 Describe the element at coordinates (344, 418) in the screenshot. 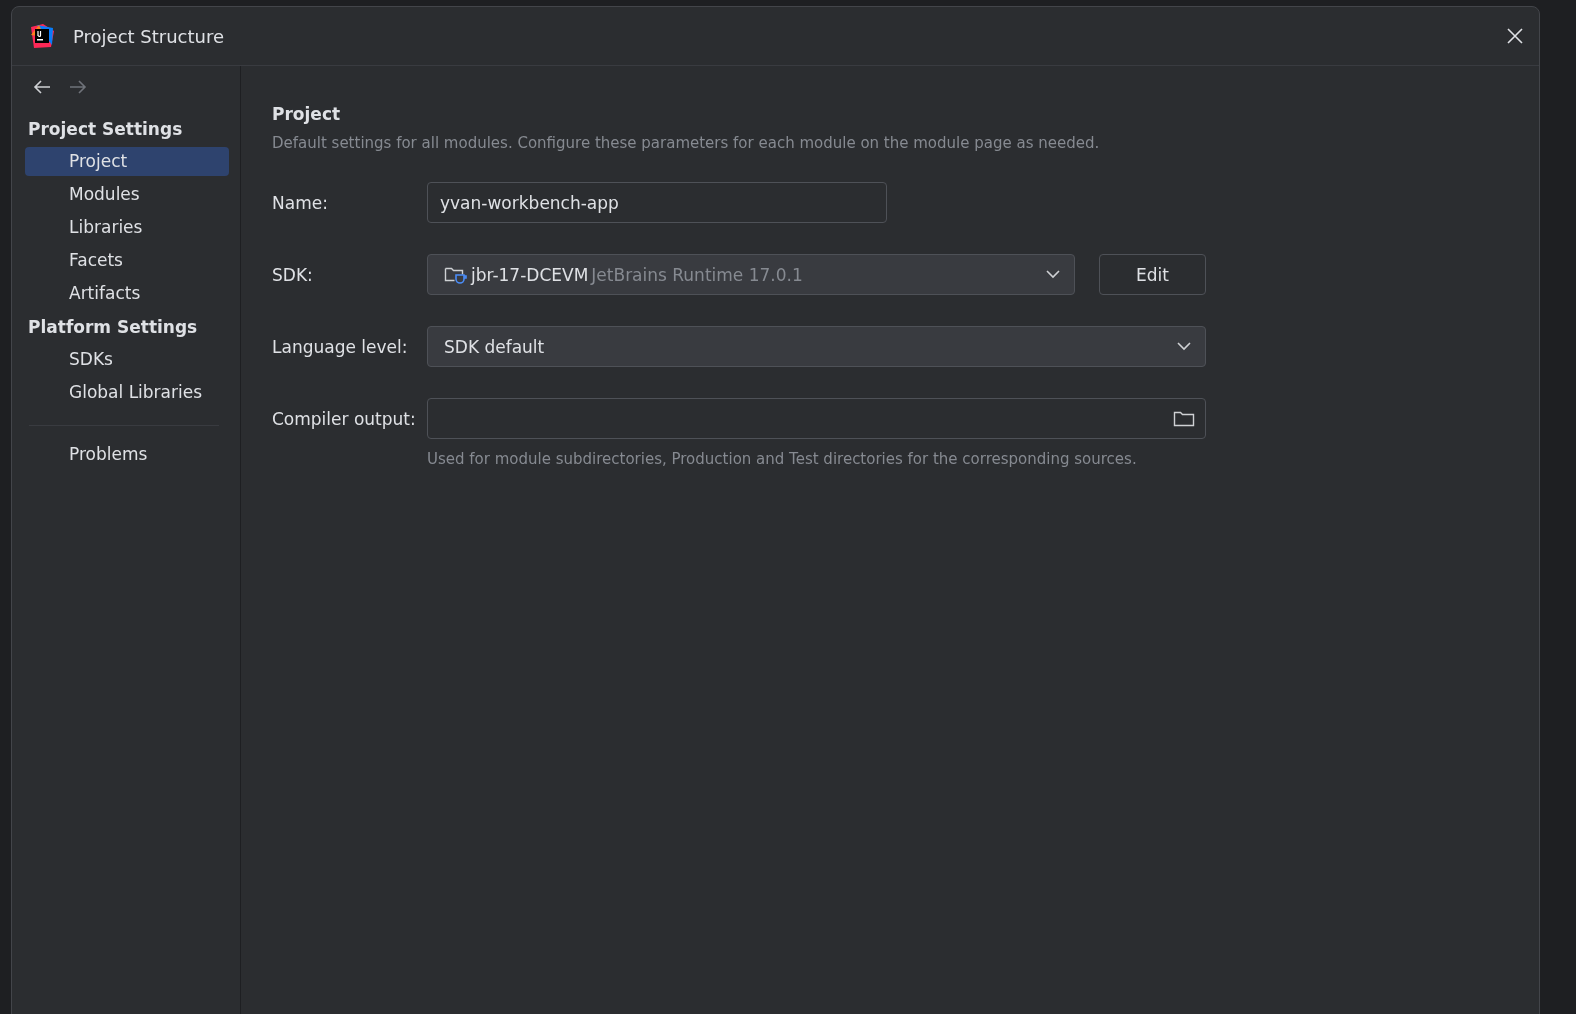

I see `field-label: Compiler output:` at that location.